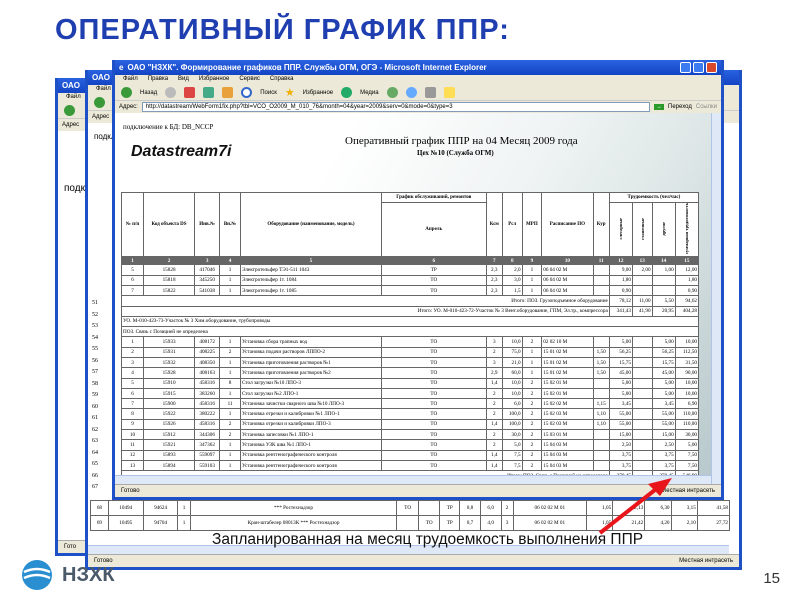 The height and width of the screenshot is (600, 800). I want to click on red-arrow, so click(635, 506).